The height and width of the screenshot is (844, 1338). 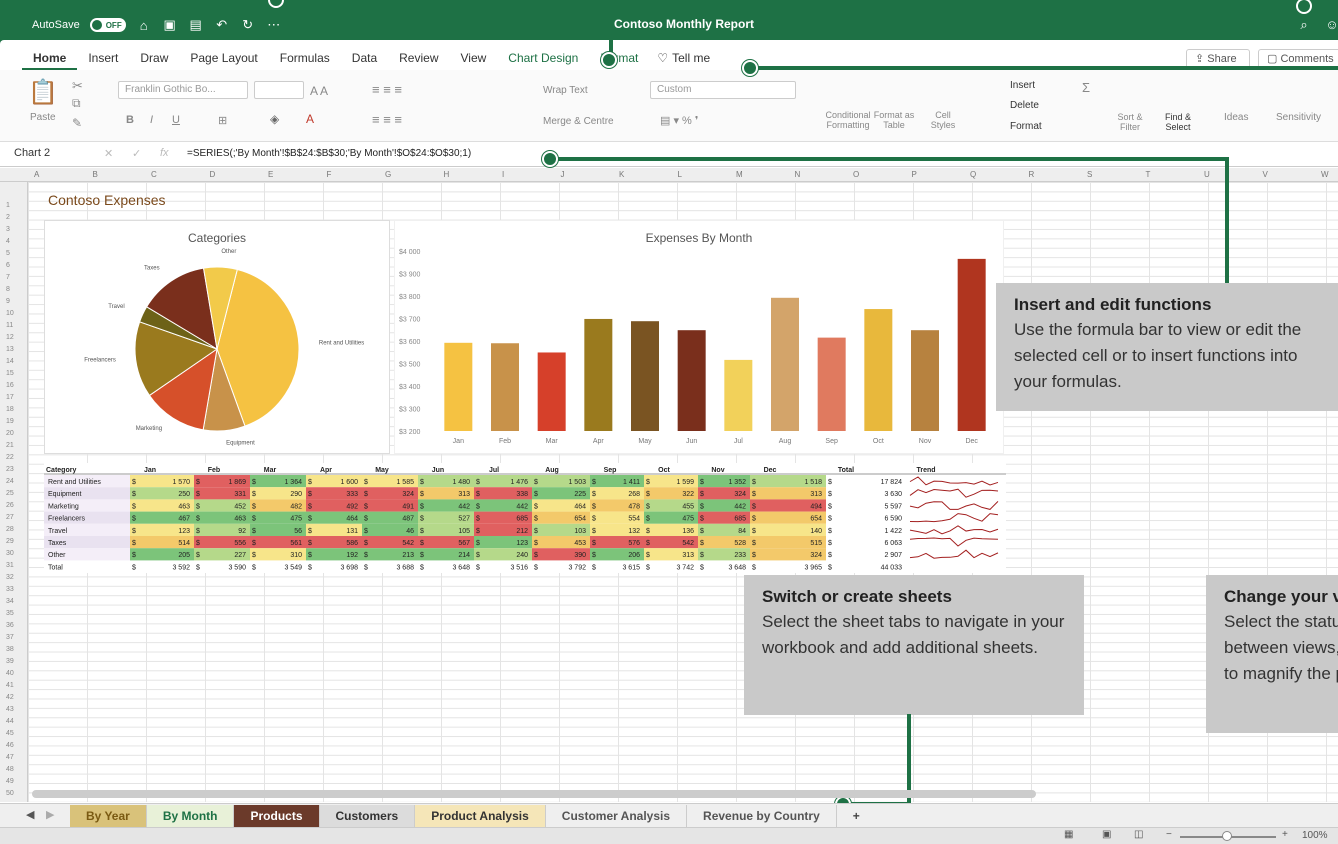 I want to click on next-sheet-icon: ▶, so click(x=50, y=814).